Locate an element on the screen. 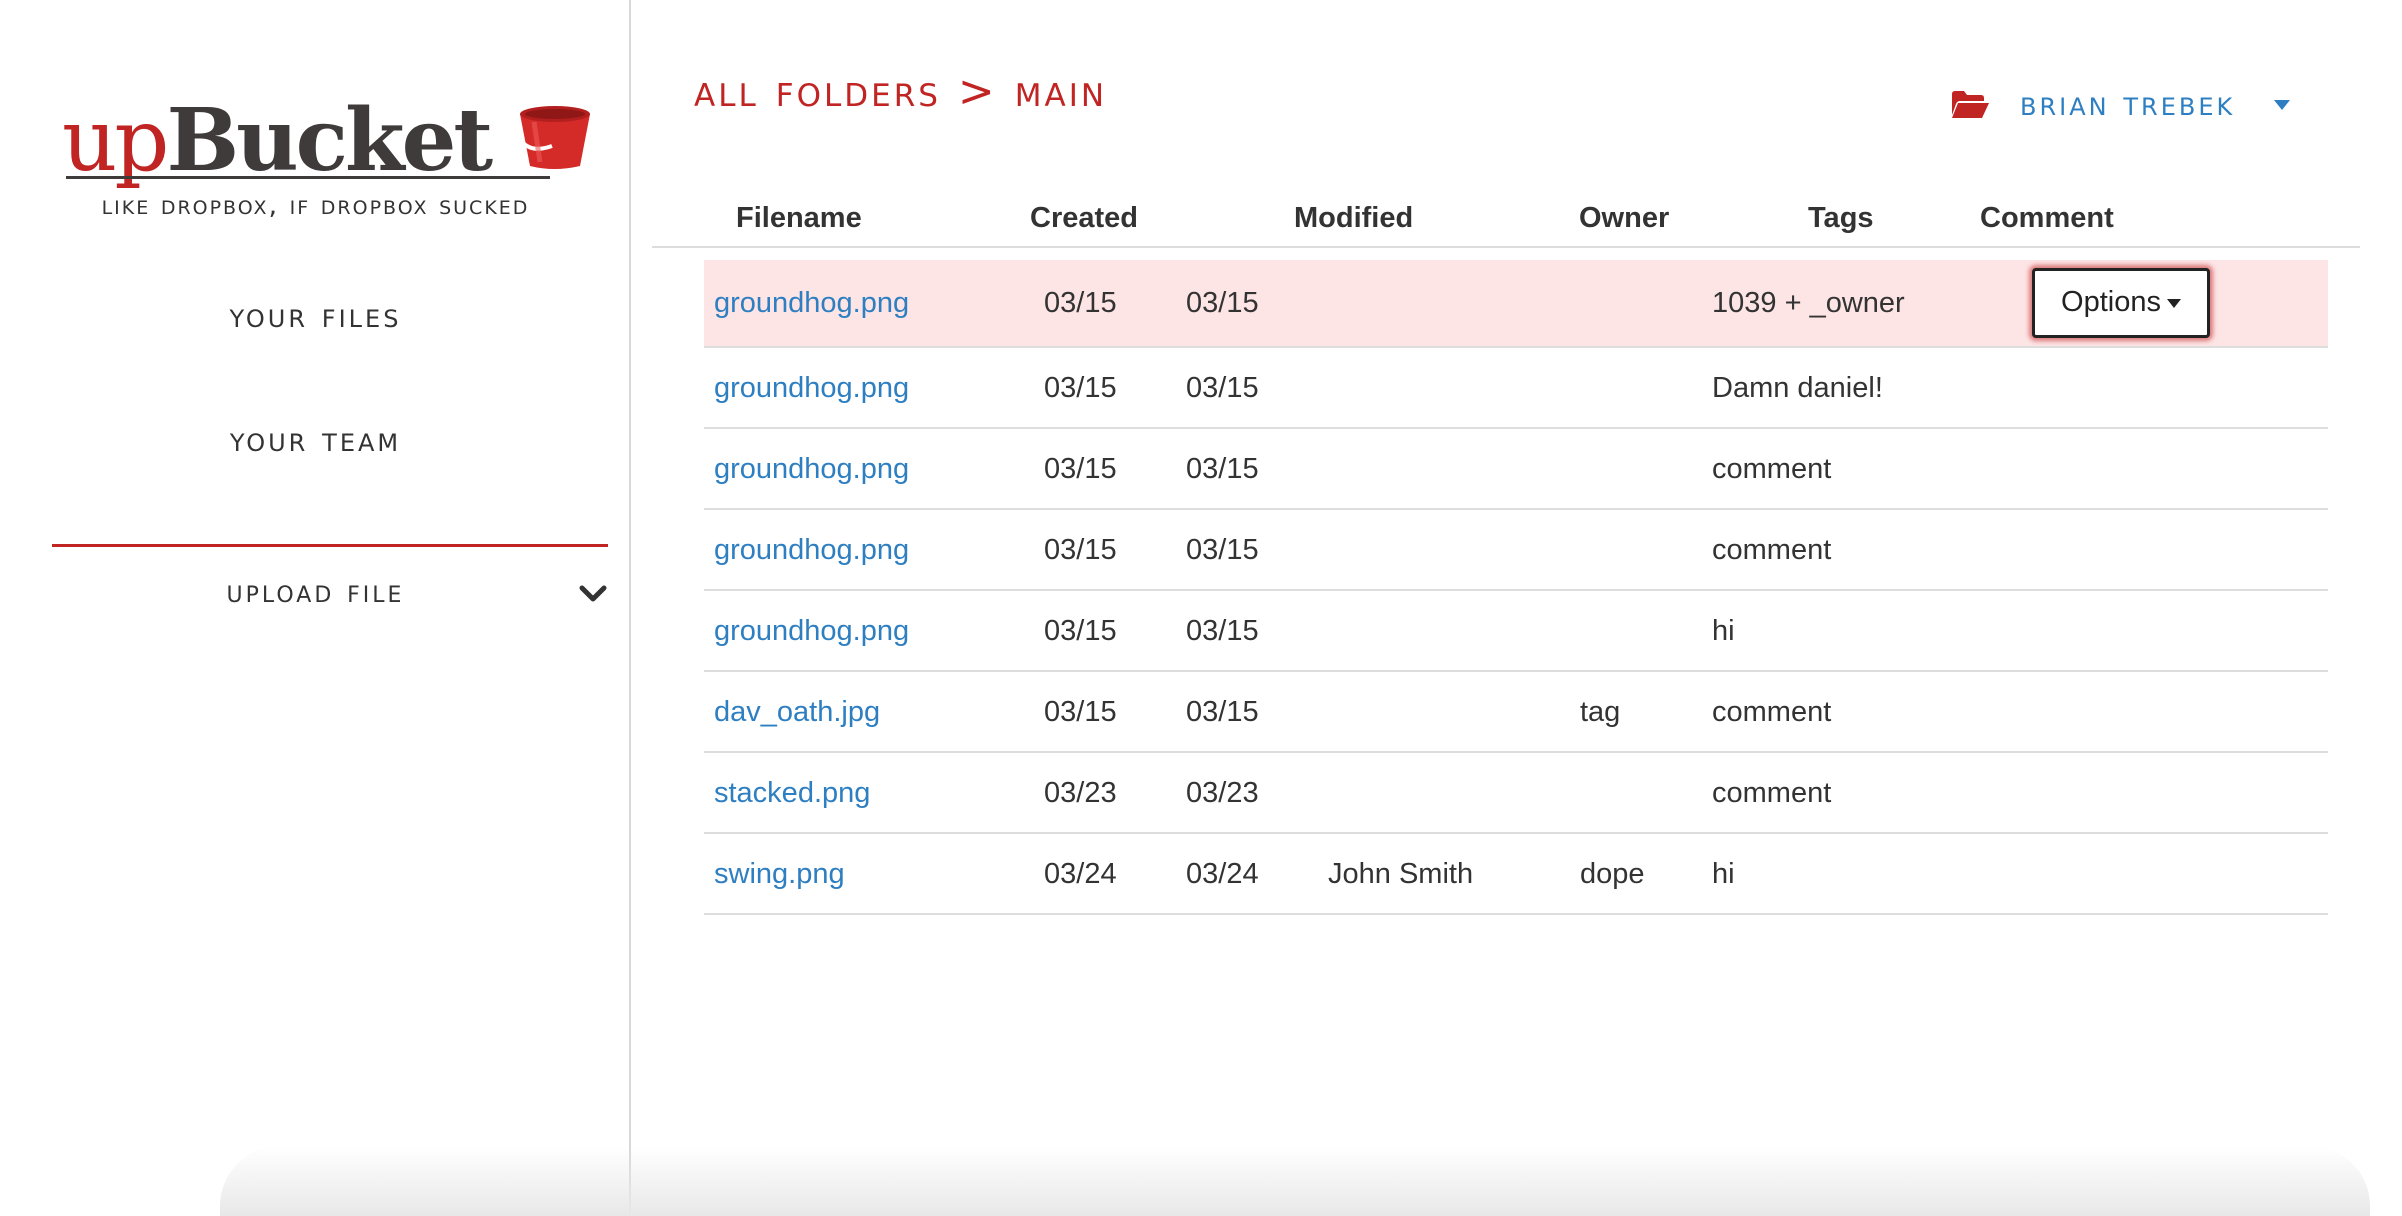 The height and width of the screenshot is (1216, 2402). breadcrumb-current: main is located at coordinates (1061, 91).